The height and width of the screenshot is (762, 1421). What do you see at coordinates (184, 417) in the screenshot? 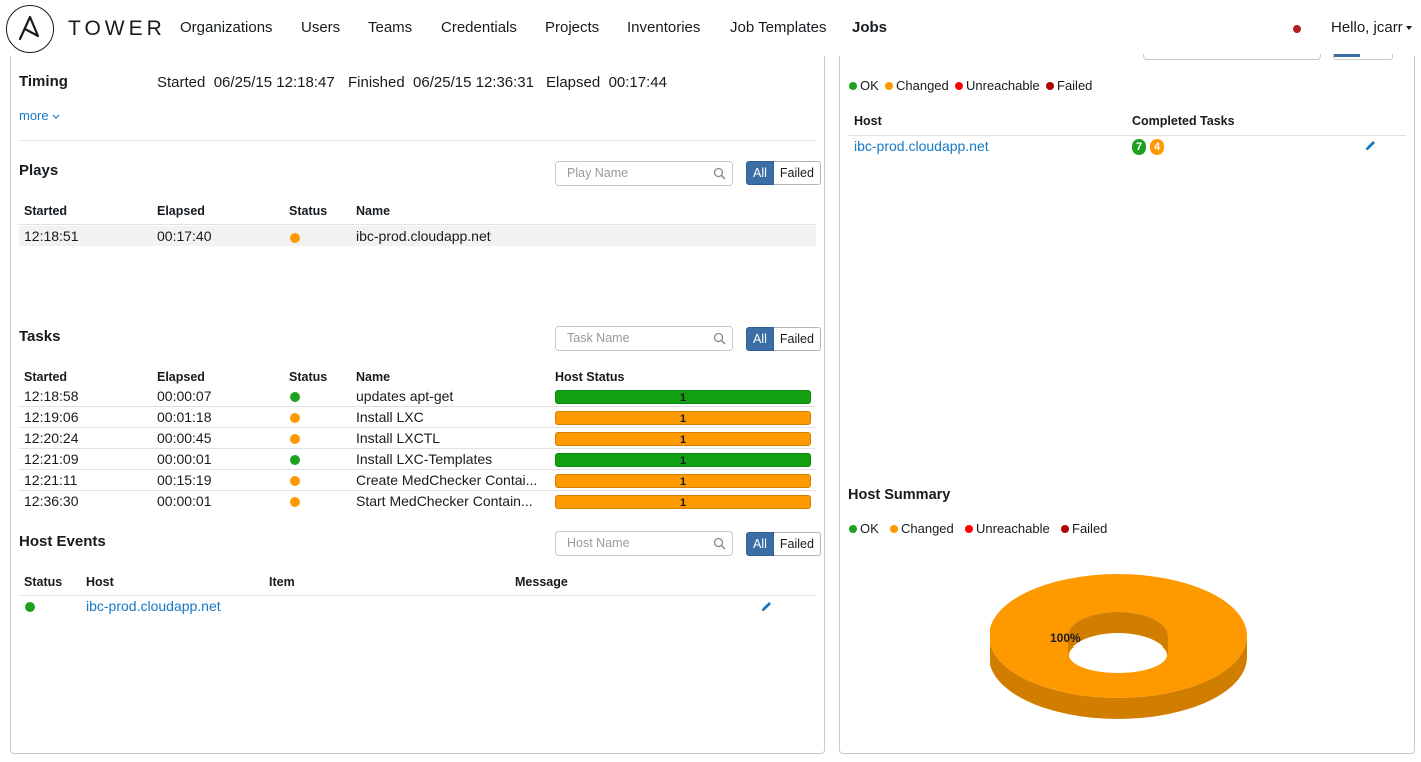
I see `task-elapsed: 00:01:18` at bounding box center [184, 417].